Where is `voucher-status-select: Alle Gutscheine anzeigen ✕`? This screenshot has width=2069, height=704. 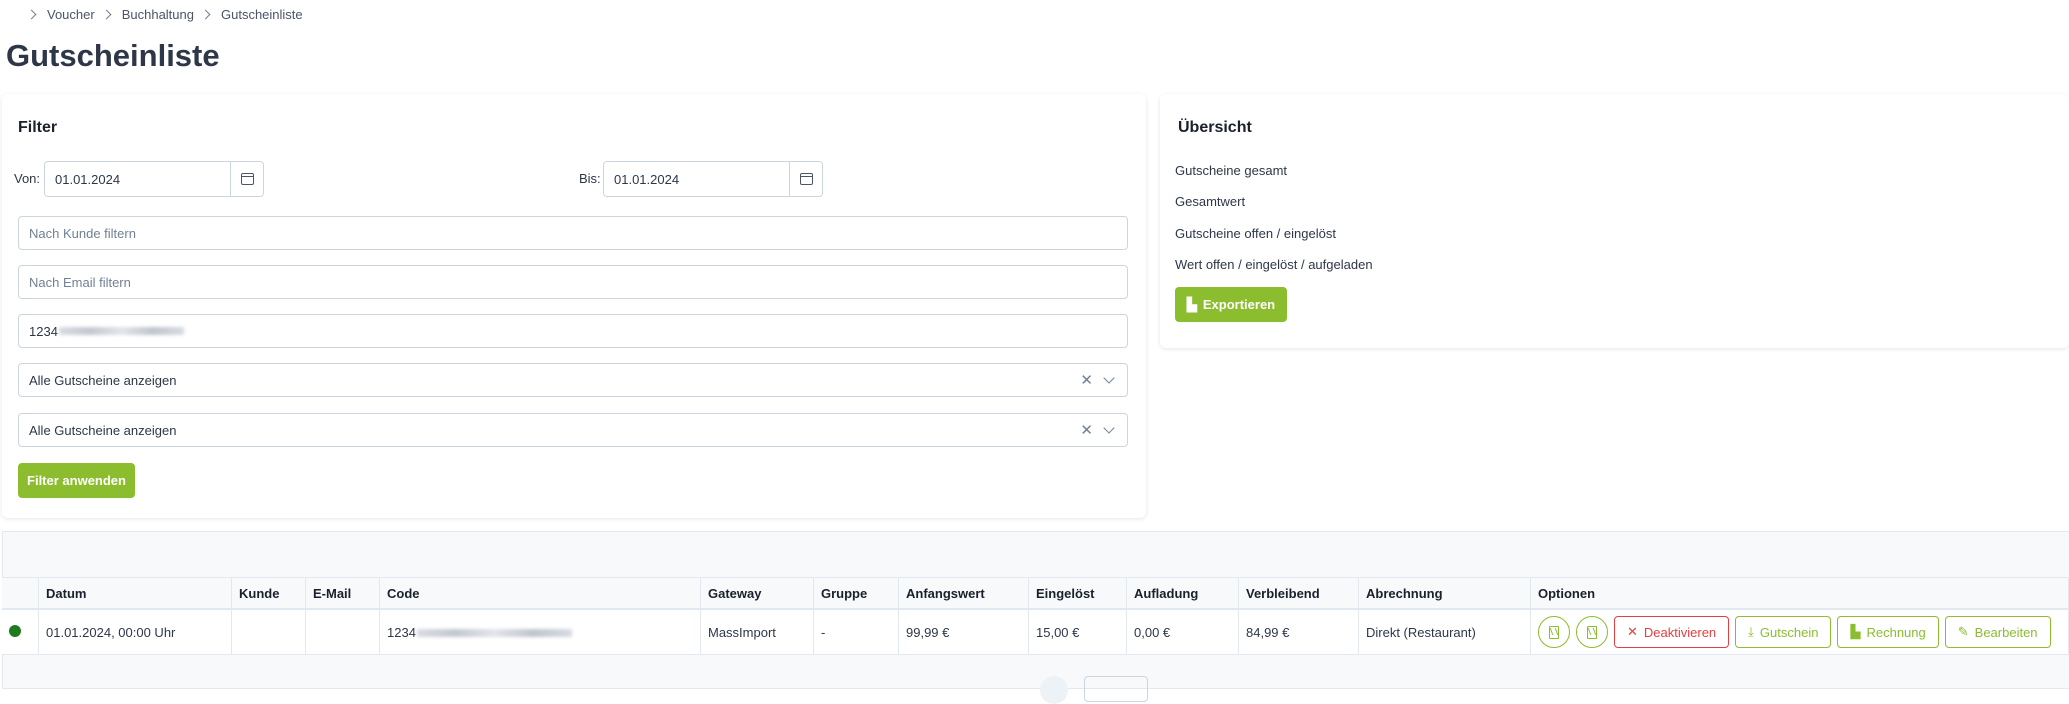
voucher-status-select: Alle Gutscheine anzeigen ✕ is located at coordinates (573, 380).